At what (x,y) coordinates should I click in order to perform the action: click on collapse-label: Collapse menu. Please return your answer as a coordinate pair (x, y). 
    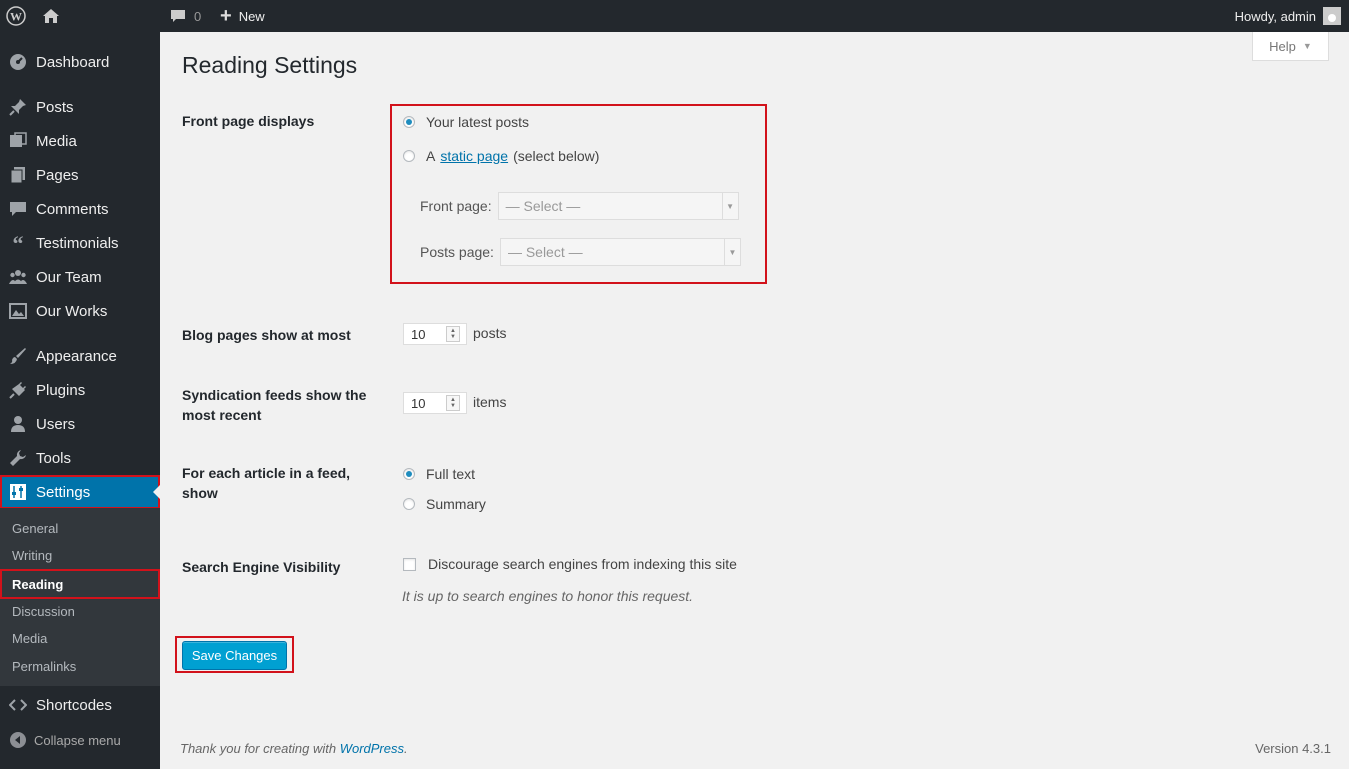
    Looking at the image, I should click on (77, 740).